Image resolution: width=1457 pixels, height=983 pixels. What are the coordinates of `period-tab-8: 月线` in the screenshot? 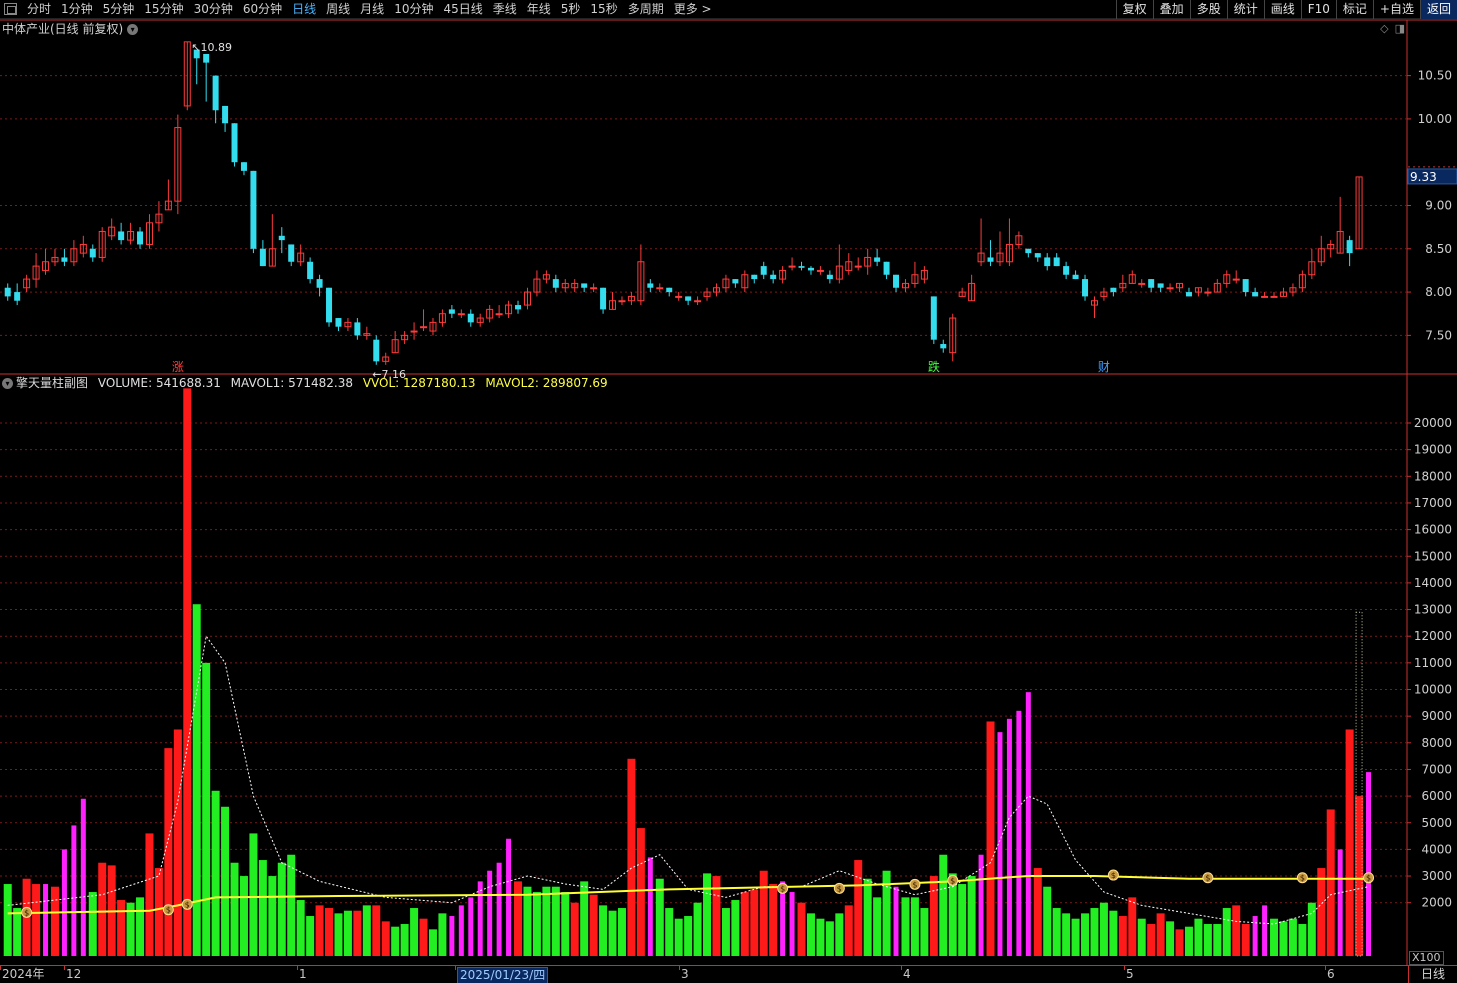 It's located at (372, 9).